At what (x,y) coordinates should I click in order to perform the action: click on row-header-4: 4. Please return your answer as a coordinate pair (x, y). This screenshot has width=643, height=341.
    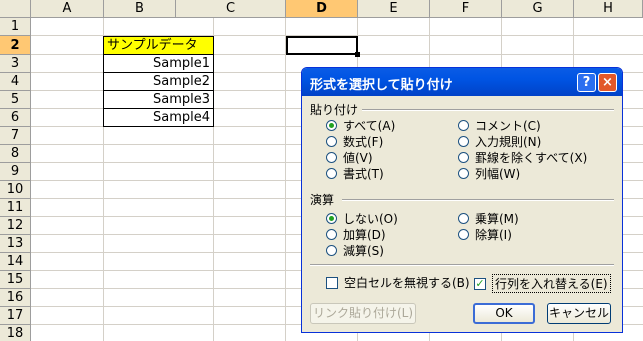
    Looking at the image, I should click on (15, 82).